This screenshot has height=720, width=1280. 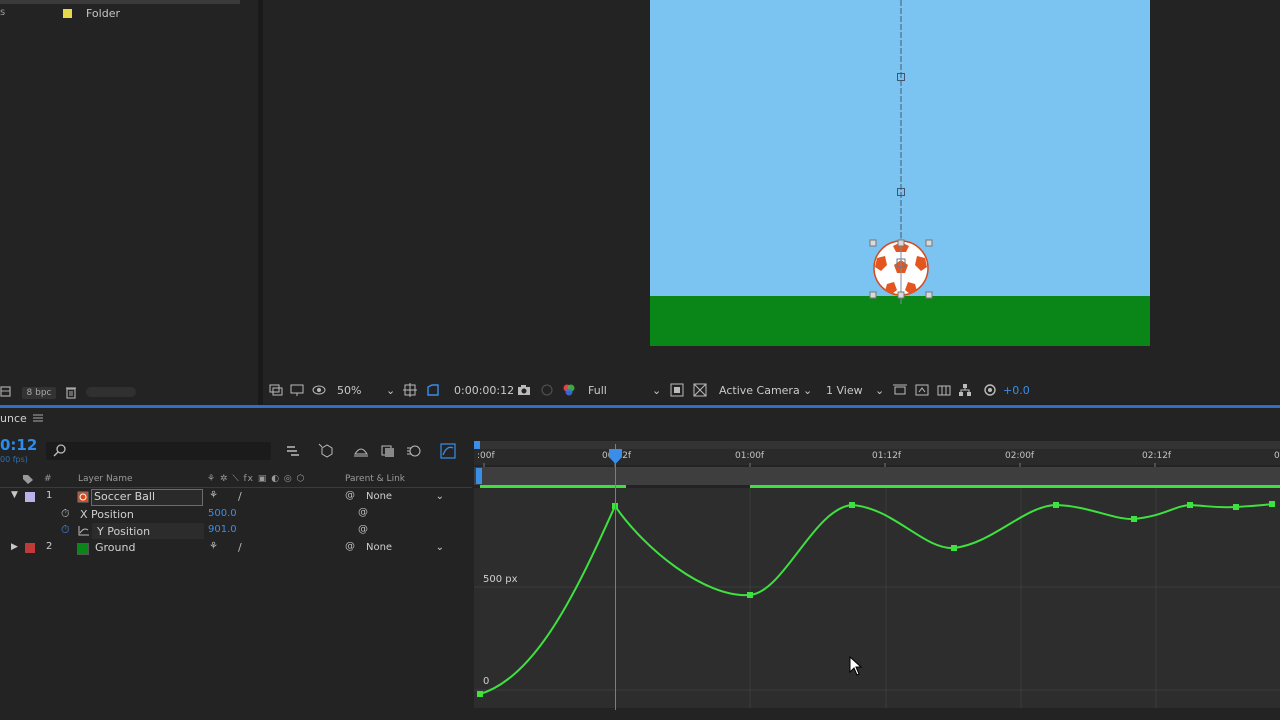 I want to click on current-time-indicator, so click(x=615, y=577).